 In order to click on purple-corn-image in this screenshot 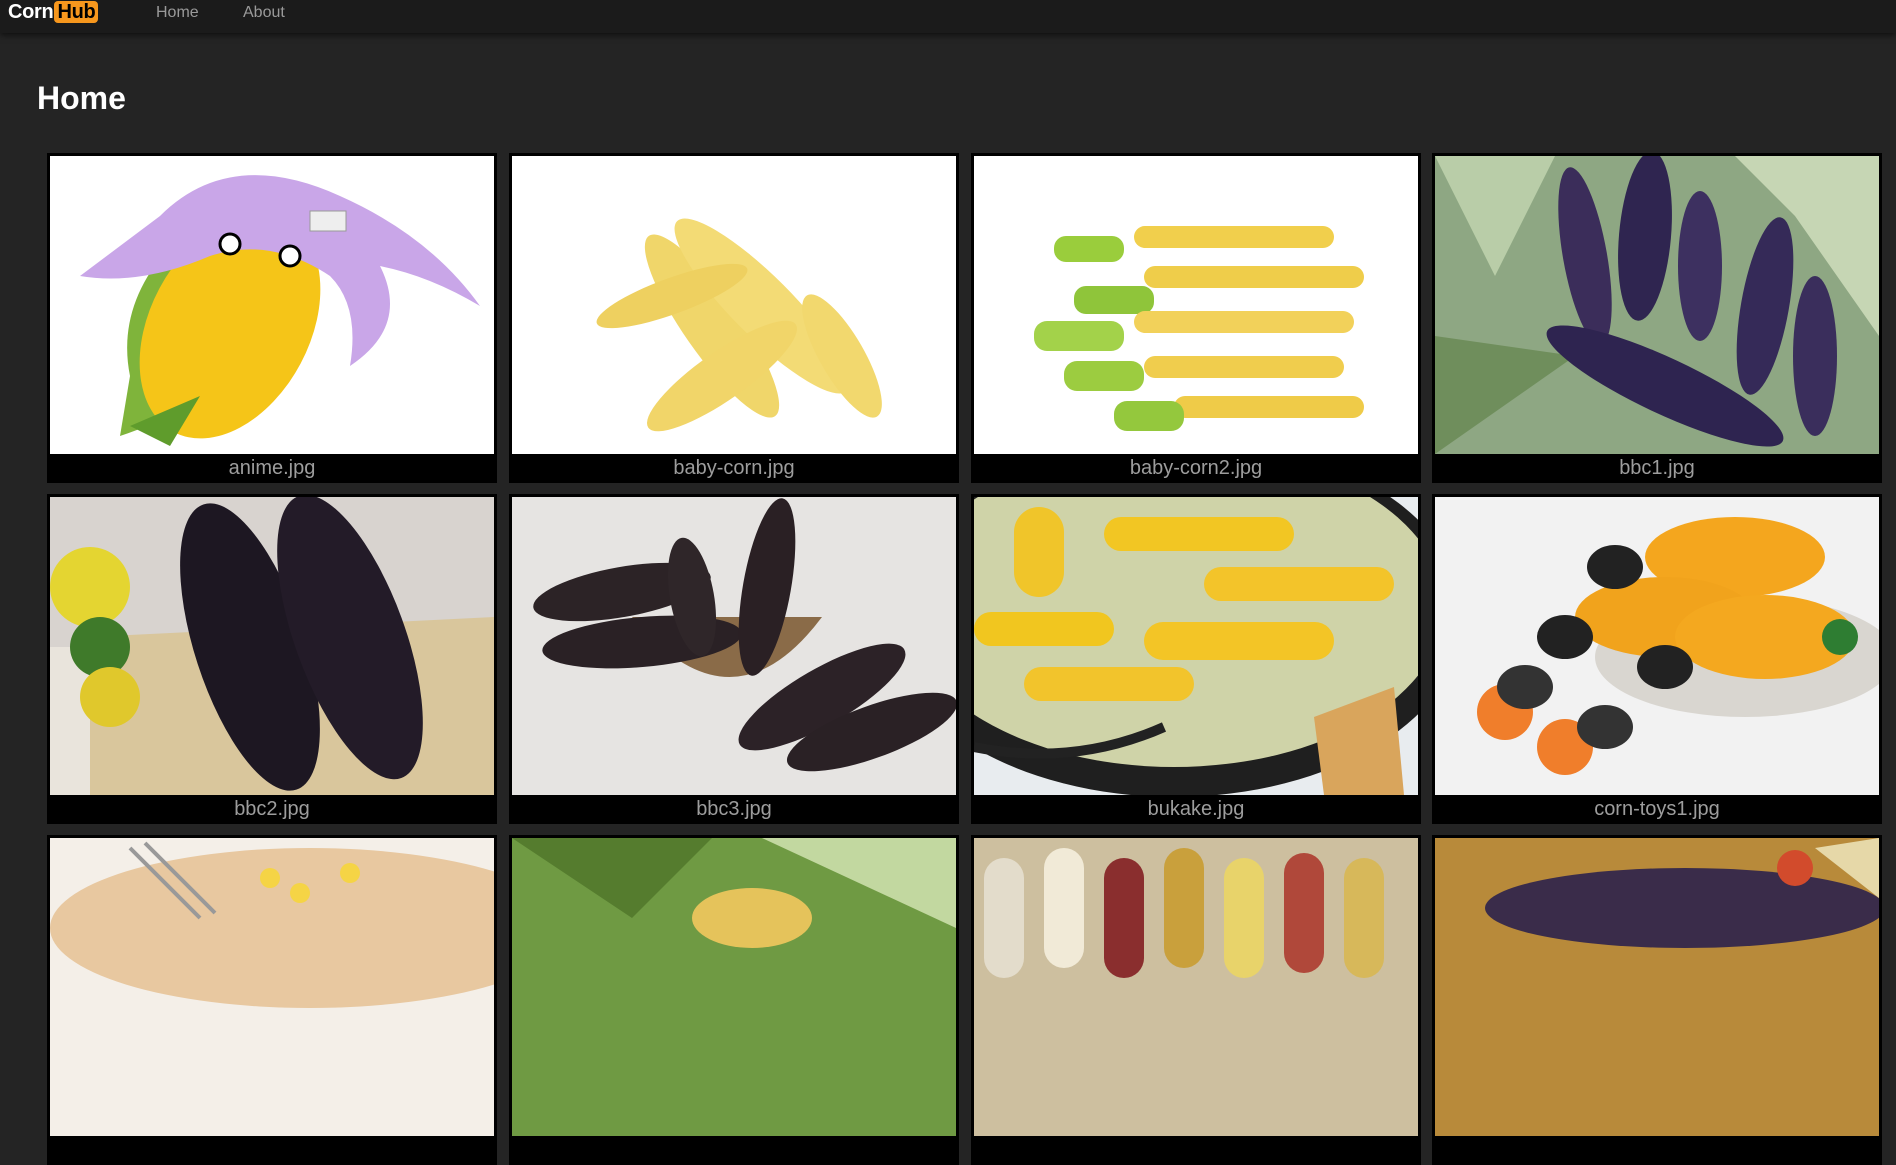, I will do `click(1657, 305)`.